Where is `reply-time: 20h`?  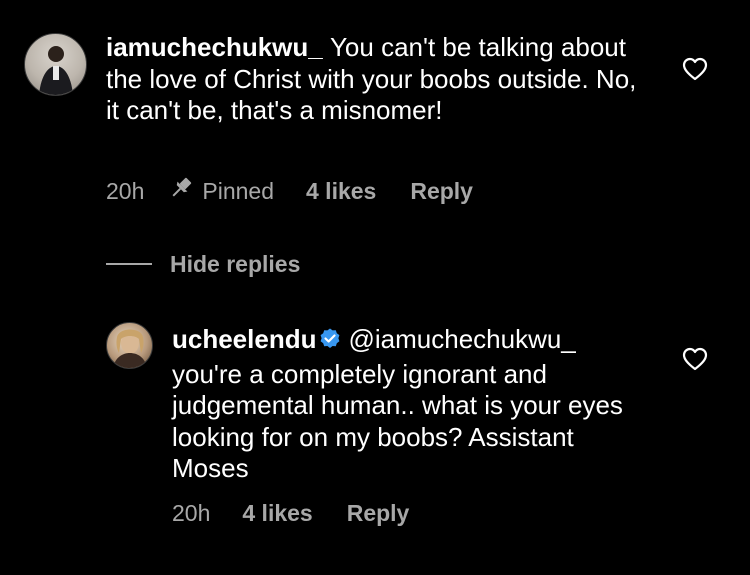
reply-time: 20h is located at coordinates (191, 512).